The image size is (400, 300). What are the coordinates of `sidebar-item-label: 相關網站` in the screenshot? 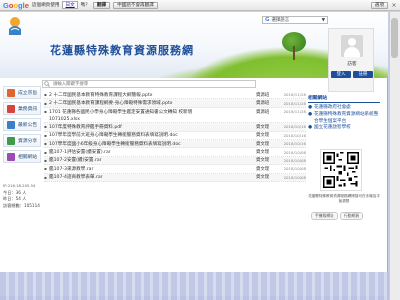 It's located at (28, 157).